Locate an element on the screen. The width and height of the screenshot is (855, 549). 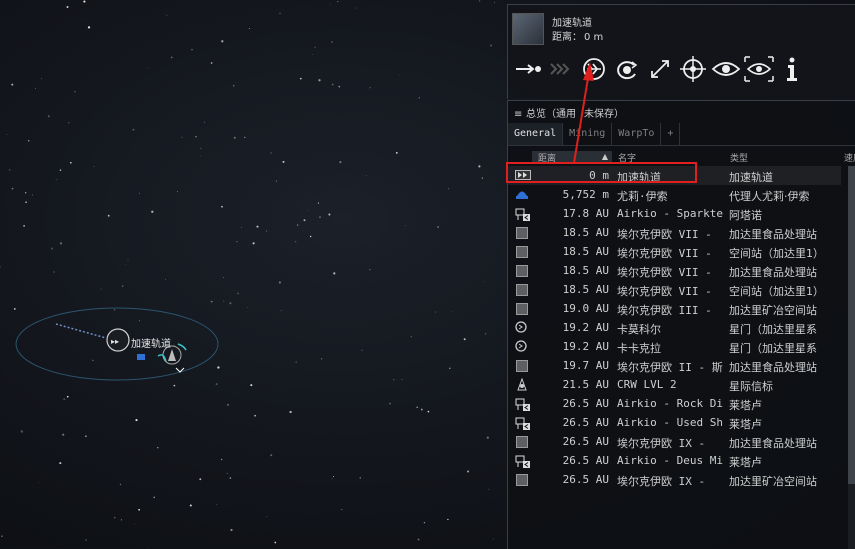
table-row: 26.5 AU Airkio - Used Ship 莱塔卢 is located at coordinates (674, 422).